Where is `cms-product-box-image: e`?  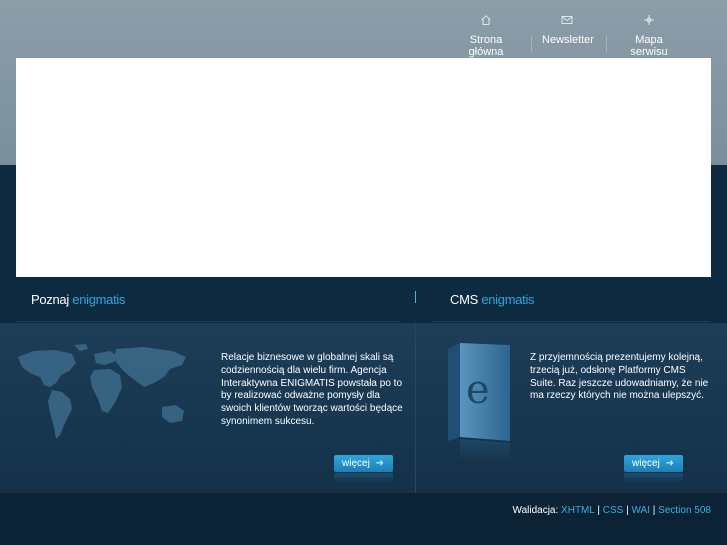 cms-product-box-image: e is located at coordinates (479, 403).